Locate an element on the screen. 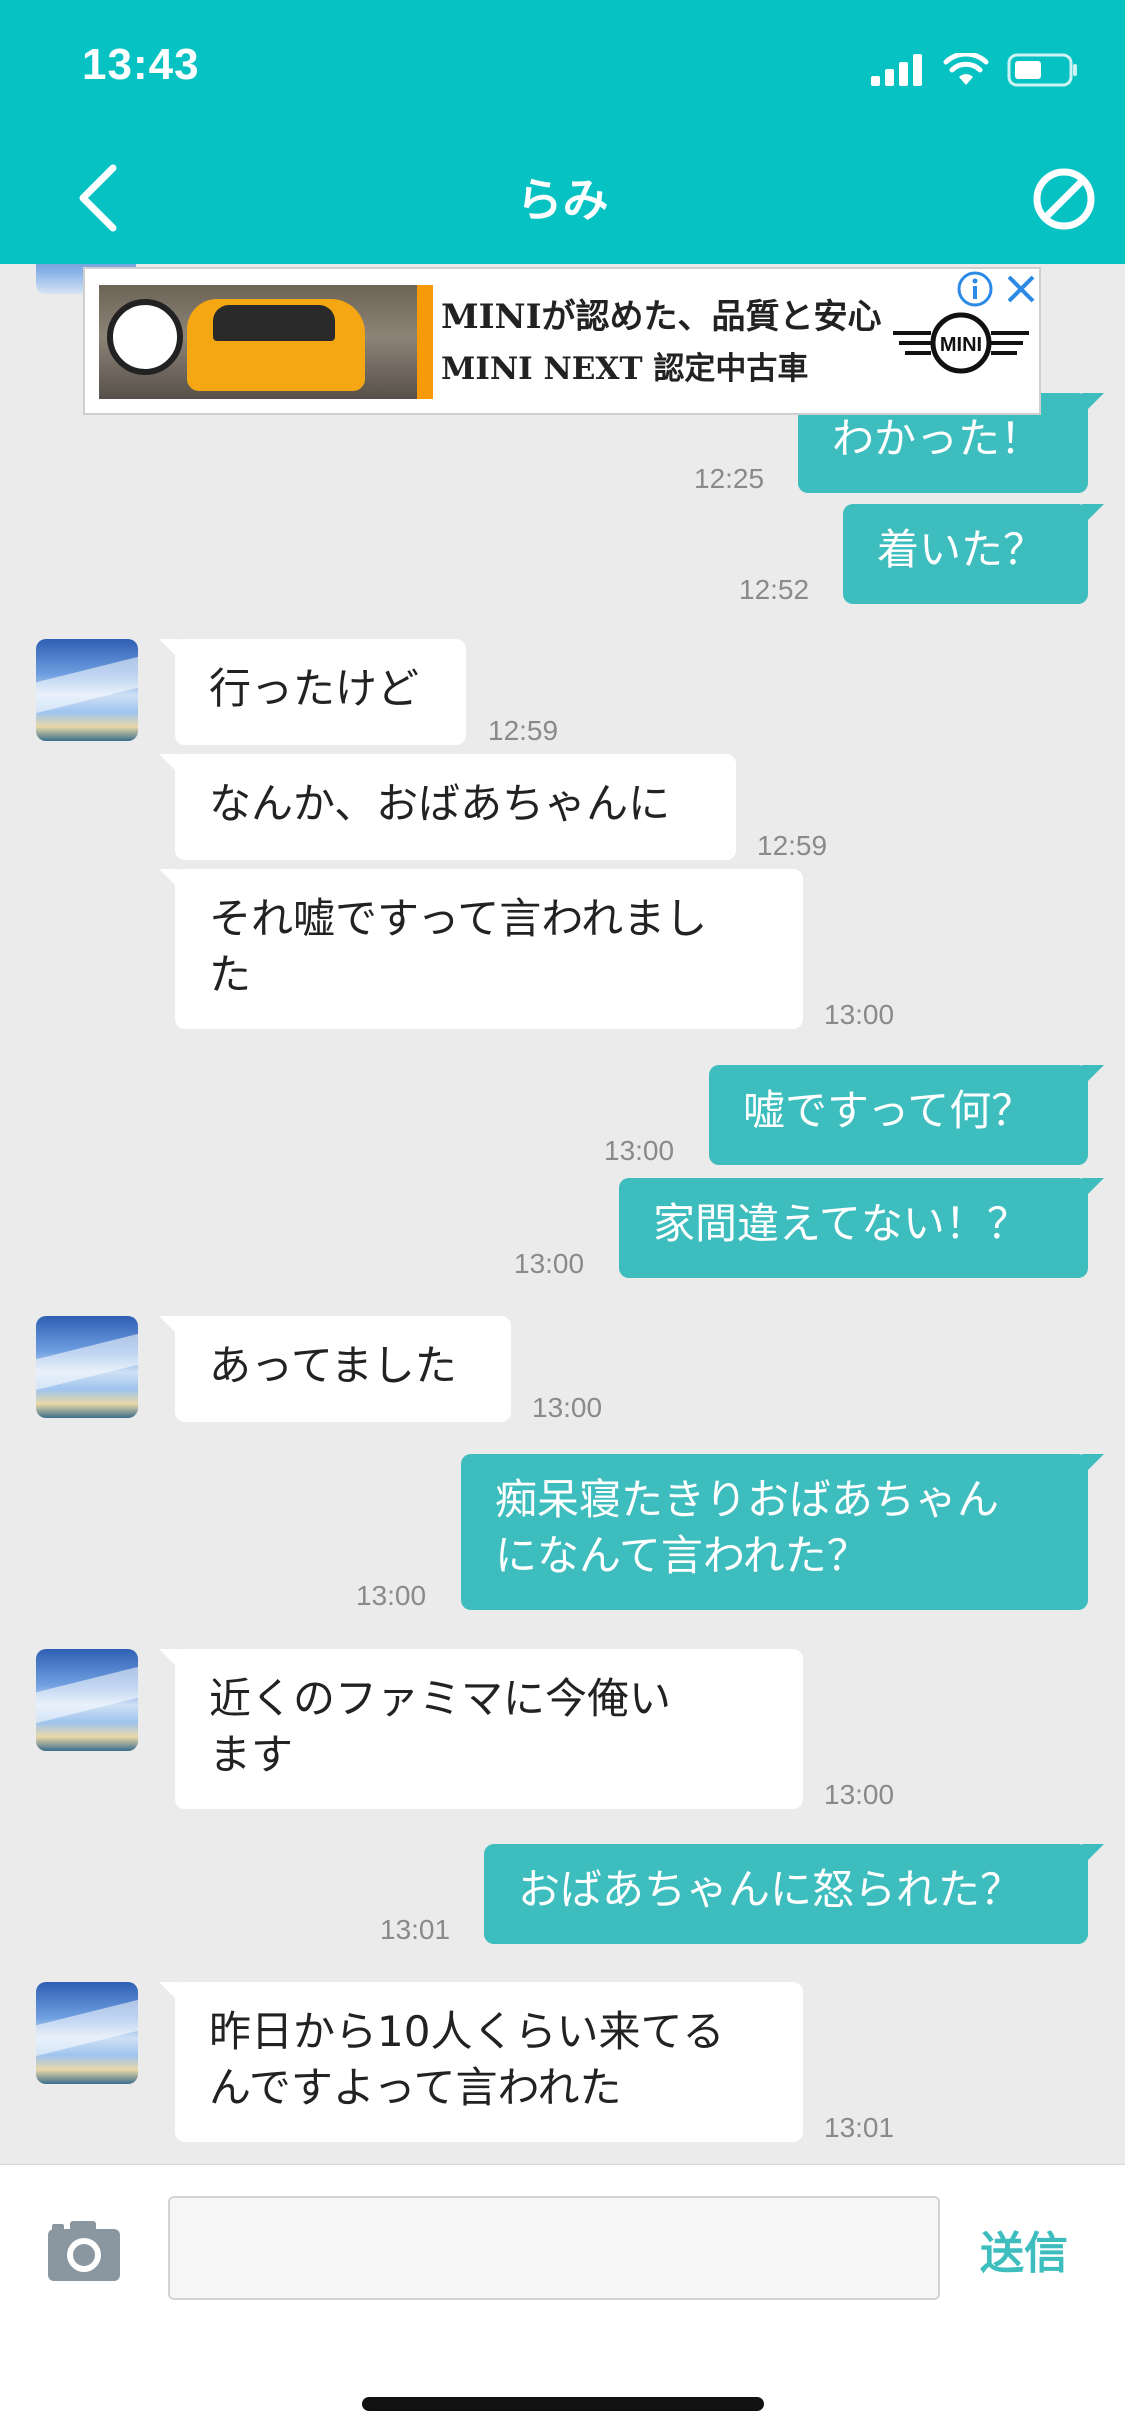  message-timestamp: 12:52 is located at coordinates (774, 589).